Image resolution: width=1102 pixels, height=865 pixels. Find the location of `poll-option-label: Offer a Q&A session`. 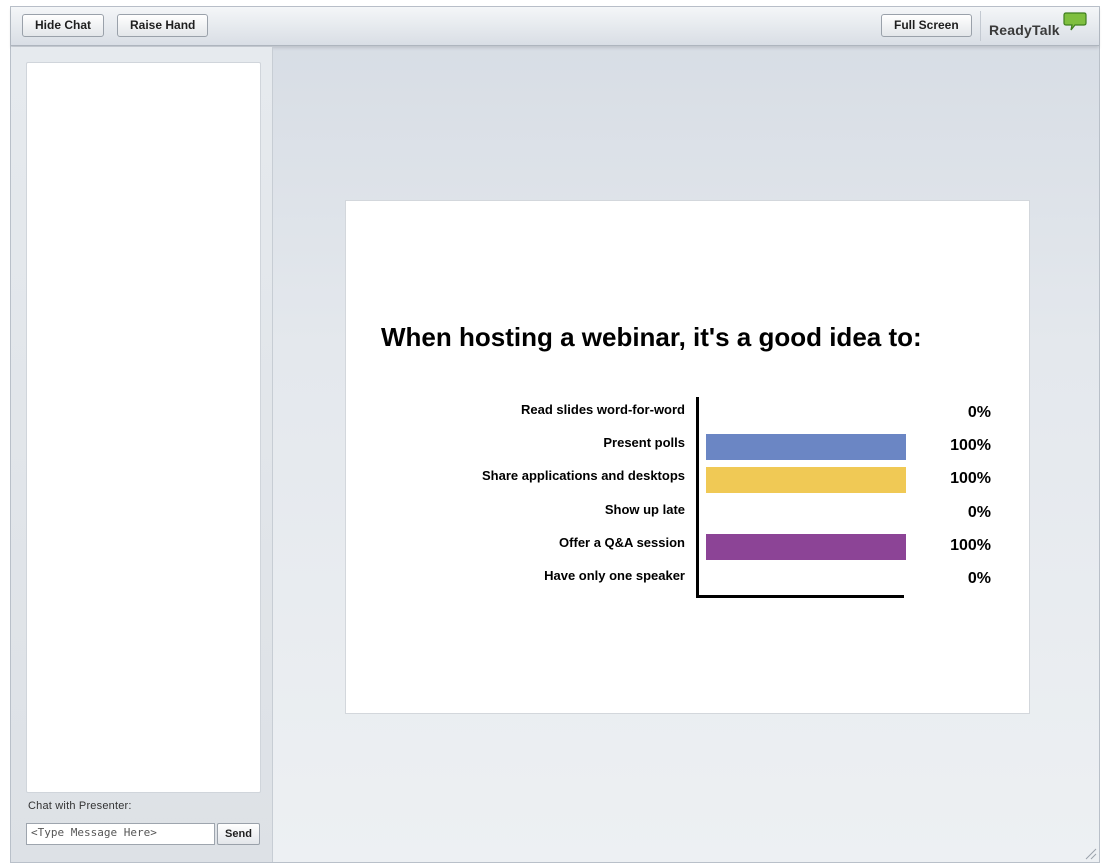

poll-option-label: Offer a Q&A session is located at coordinates (622, 542).